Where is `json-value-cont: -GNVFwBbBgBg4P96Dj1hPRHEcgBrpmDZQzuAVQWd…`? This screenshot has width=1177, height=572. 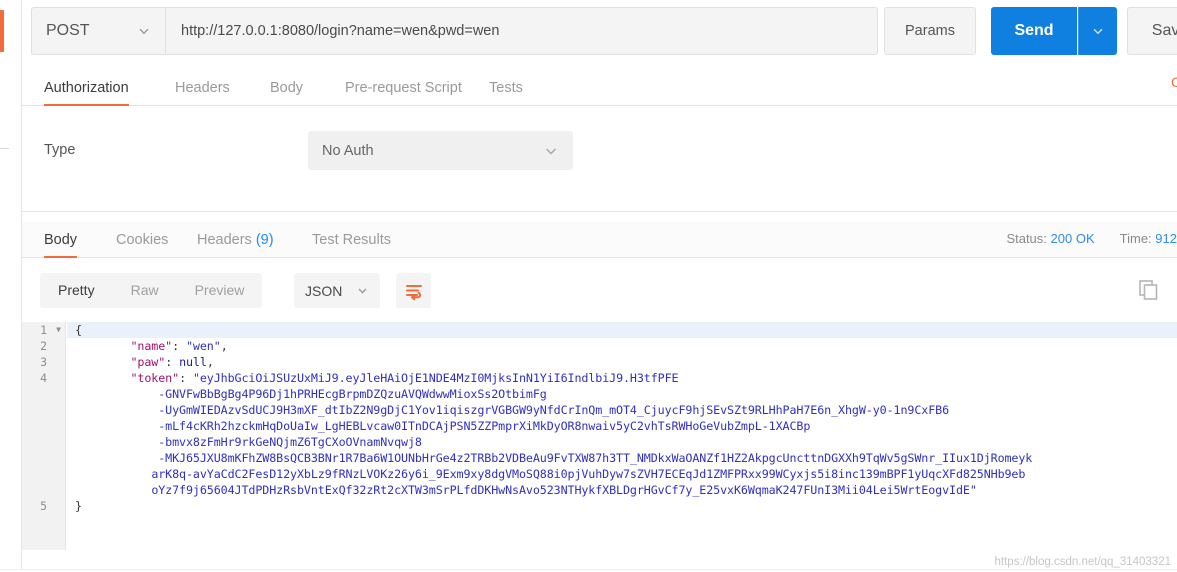
json-value-cont: -GNVFwBbBgBg4P96Dj1hPRHEcgBrpmDZQzuAVQWd… is located at coordinates (352, 394).